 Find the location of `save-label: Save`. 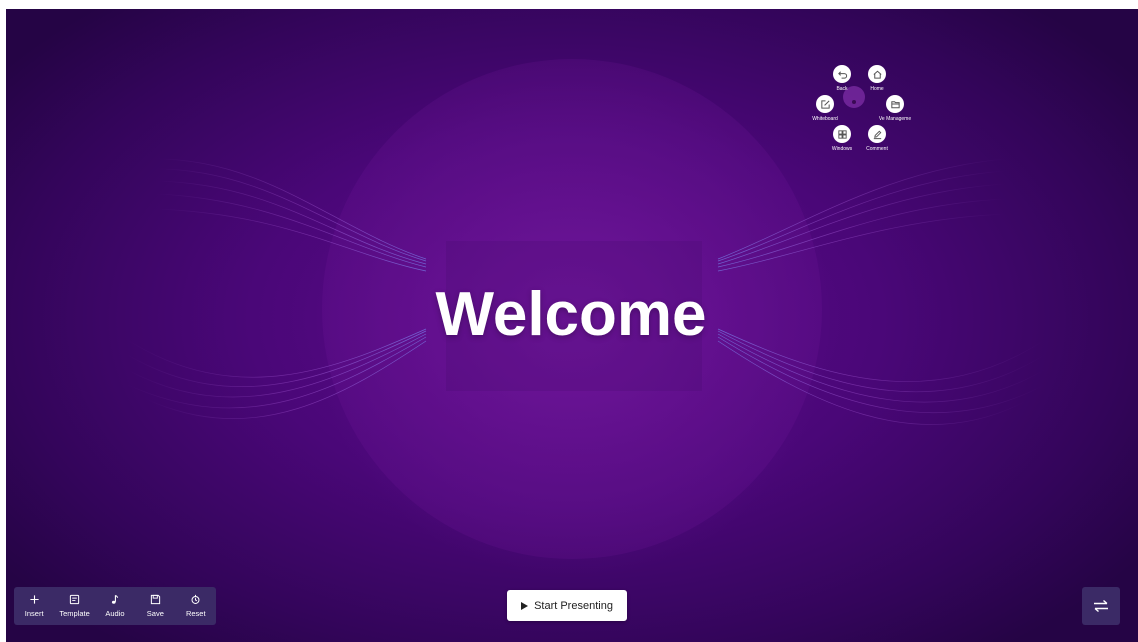

save-label: Save is located at coordinates (155, 613).